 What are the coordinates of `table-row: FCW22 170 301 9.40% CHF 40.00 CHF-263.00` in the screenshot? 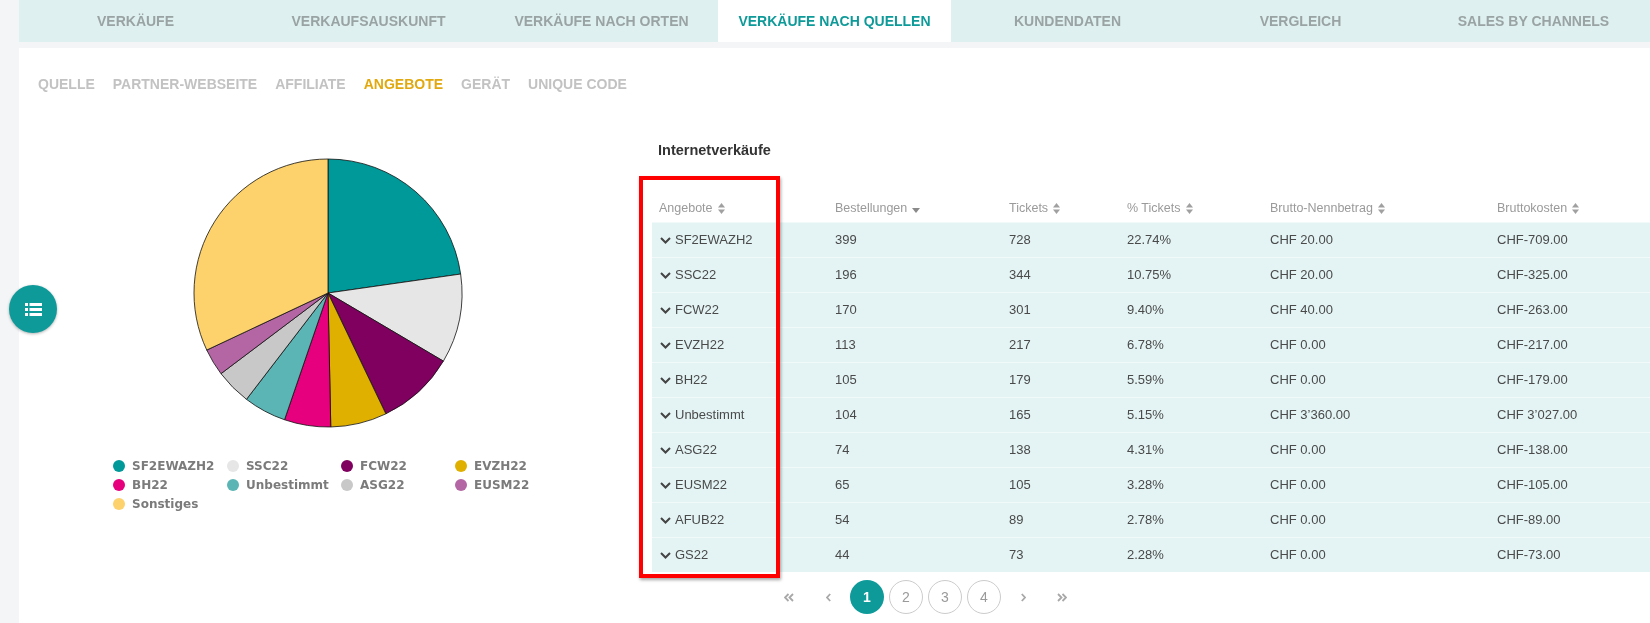 It's located at (1151, 309).